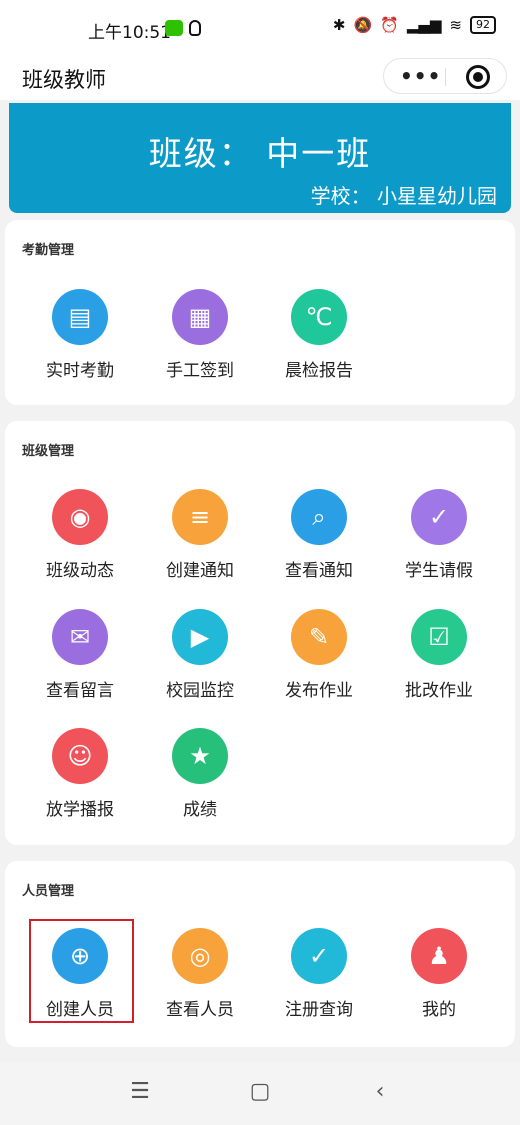 This screenshot has width=520, height=1125. Describe the element at coordinates (319, 956) in the screenshot. I see `user-check-icon: ✓` at that location.